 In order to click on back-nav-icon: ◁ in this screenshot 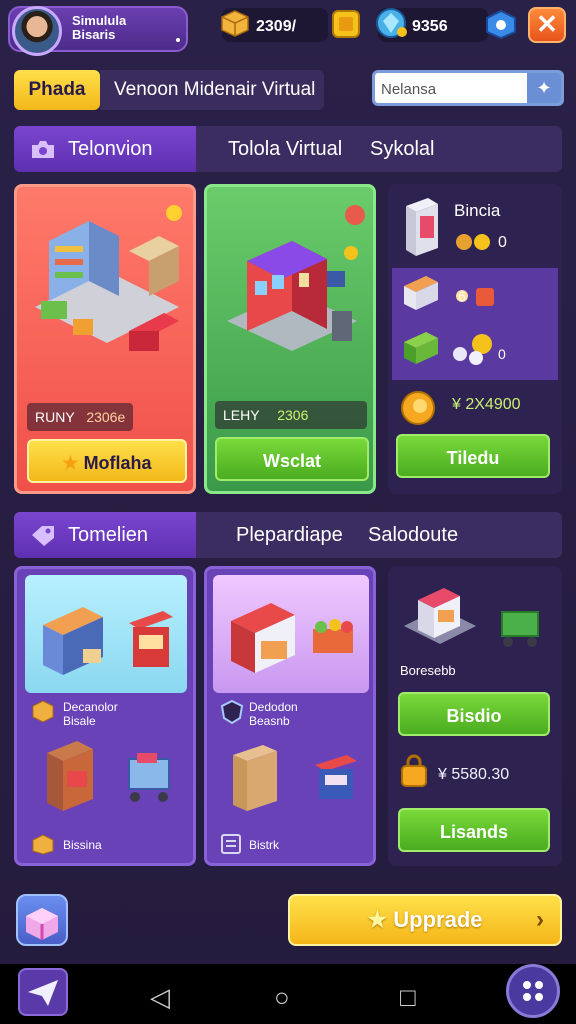, I will do `click(160, 997)`.